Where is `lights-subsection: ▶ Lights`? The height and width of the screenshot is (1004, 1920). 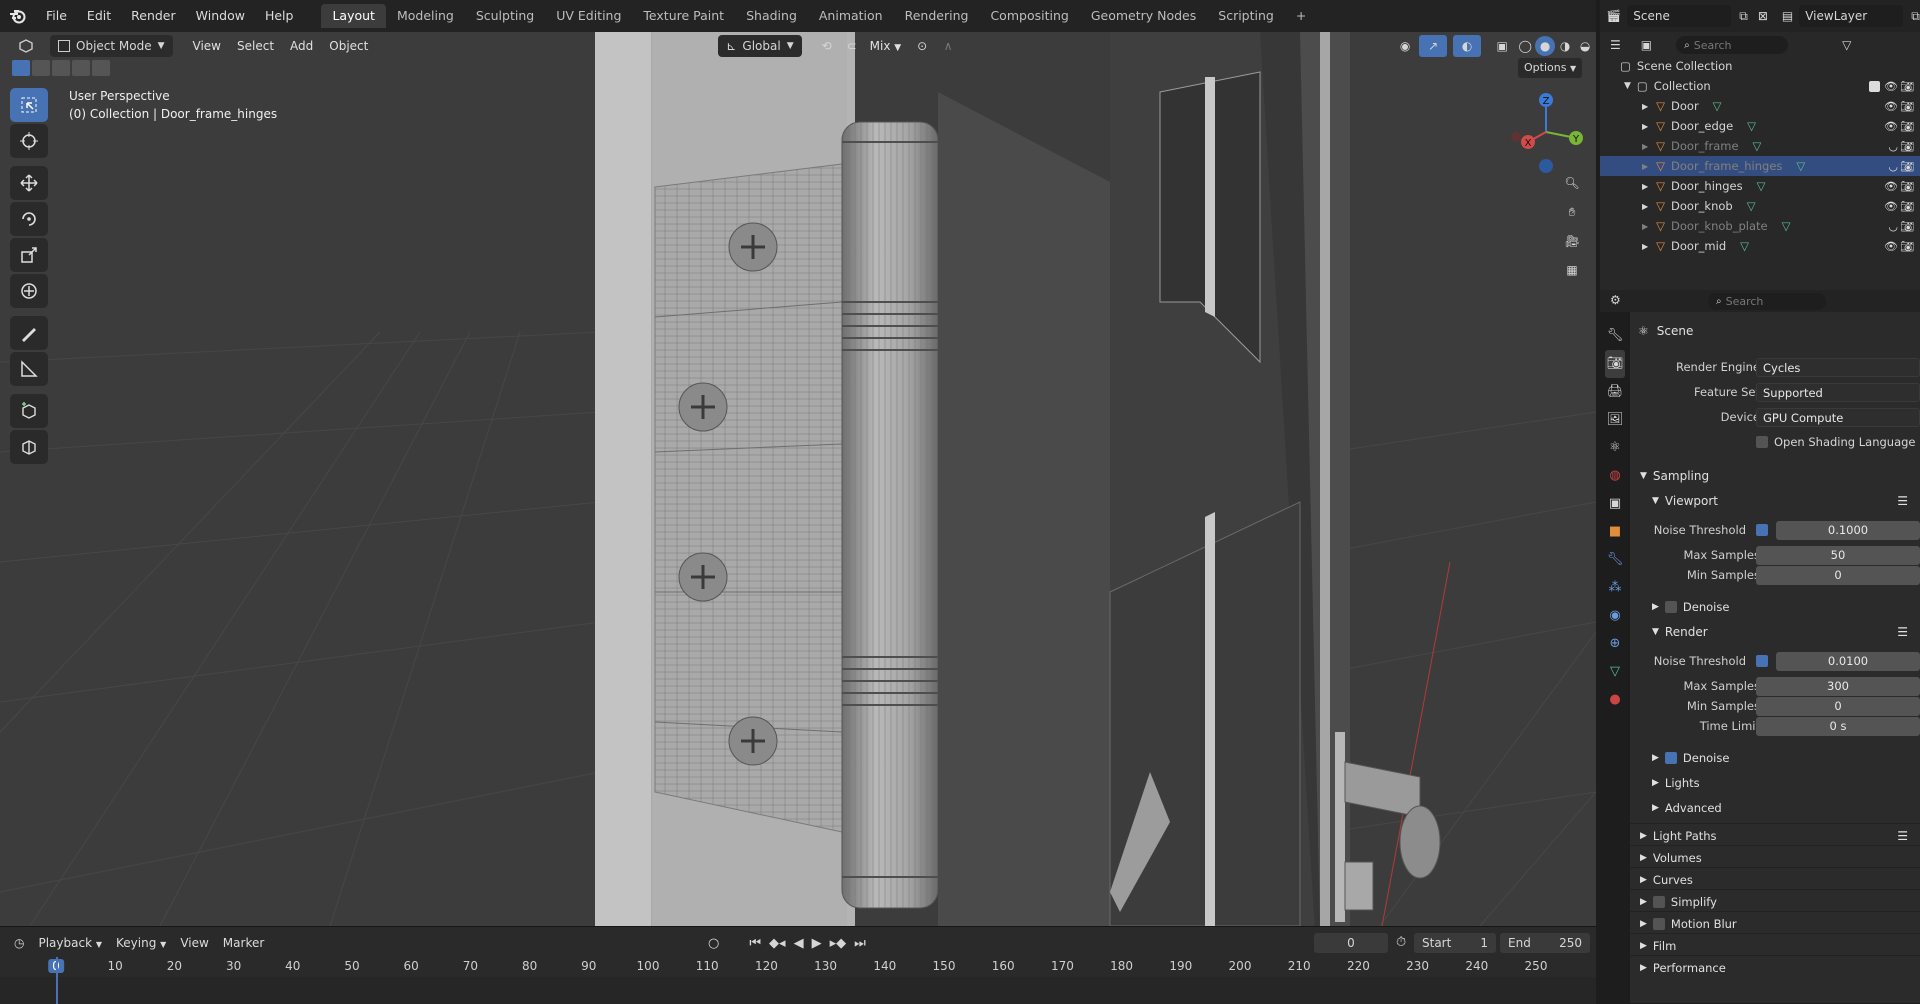 lights-subsection: ▶ Lights is located at coordinates (1775, 783).